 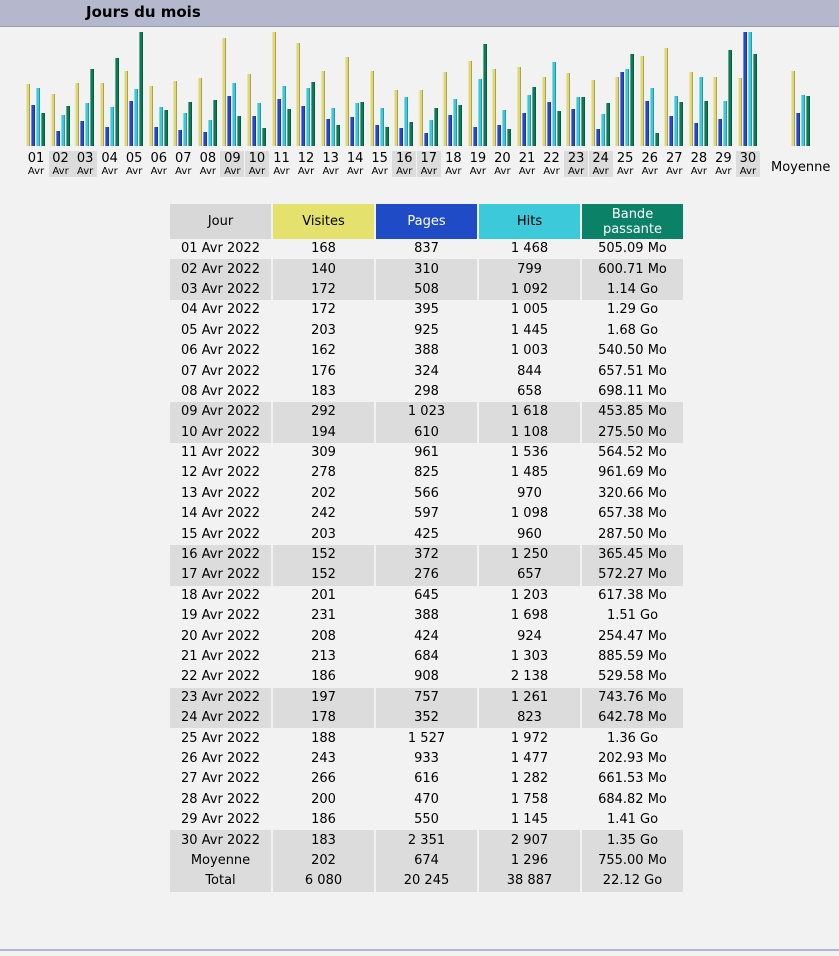 I want to click on cell-bandwidth: 600.71 Mo, so click(x=632, y=269).